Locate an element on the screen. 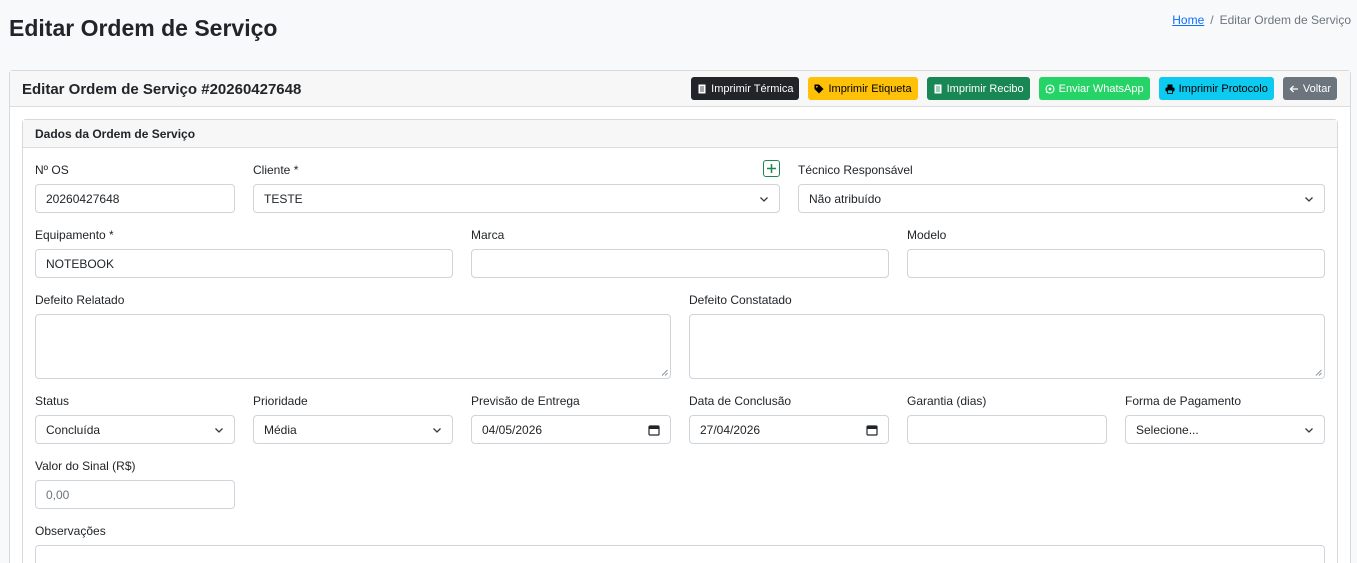 The height and width of the screenshot is (563, 1357). client-label: Cliente * is located at coordinates (276, 170).